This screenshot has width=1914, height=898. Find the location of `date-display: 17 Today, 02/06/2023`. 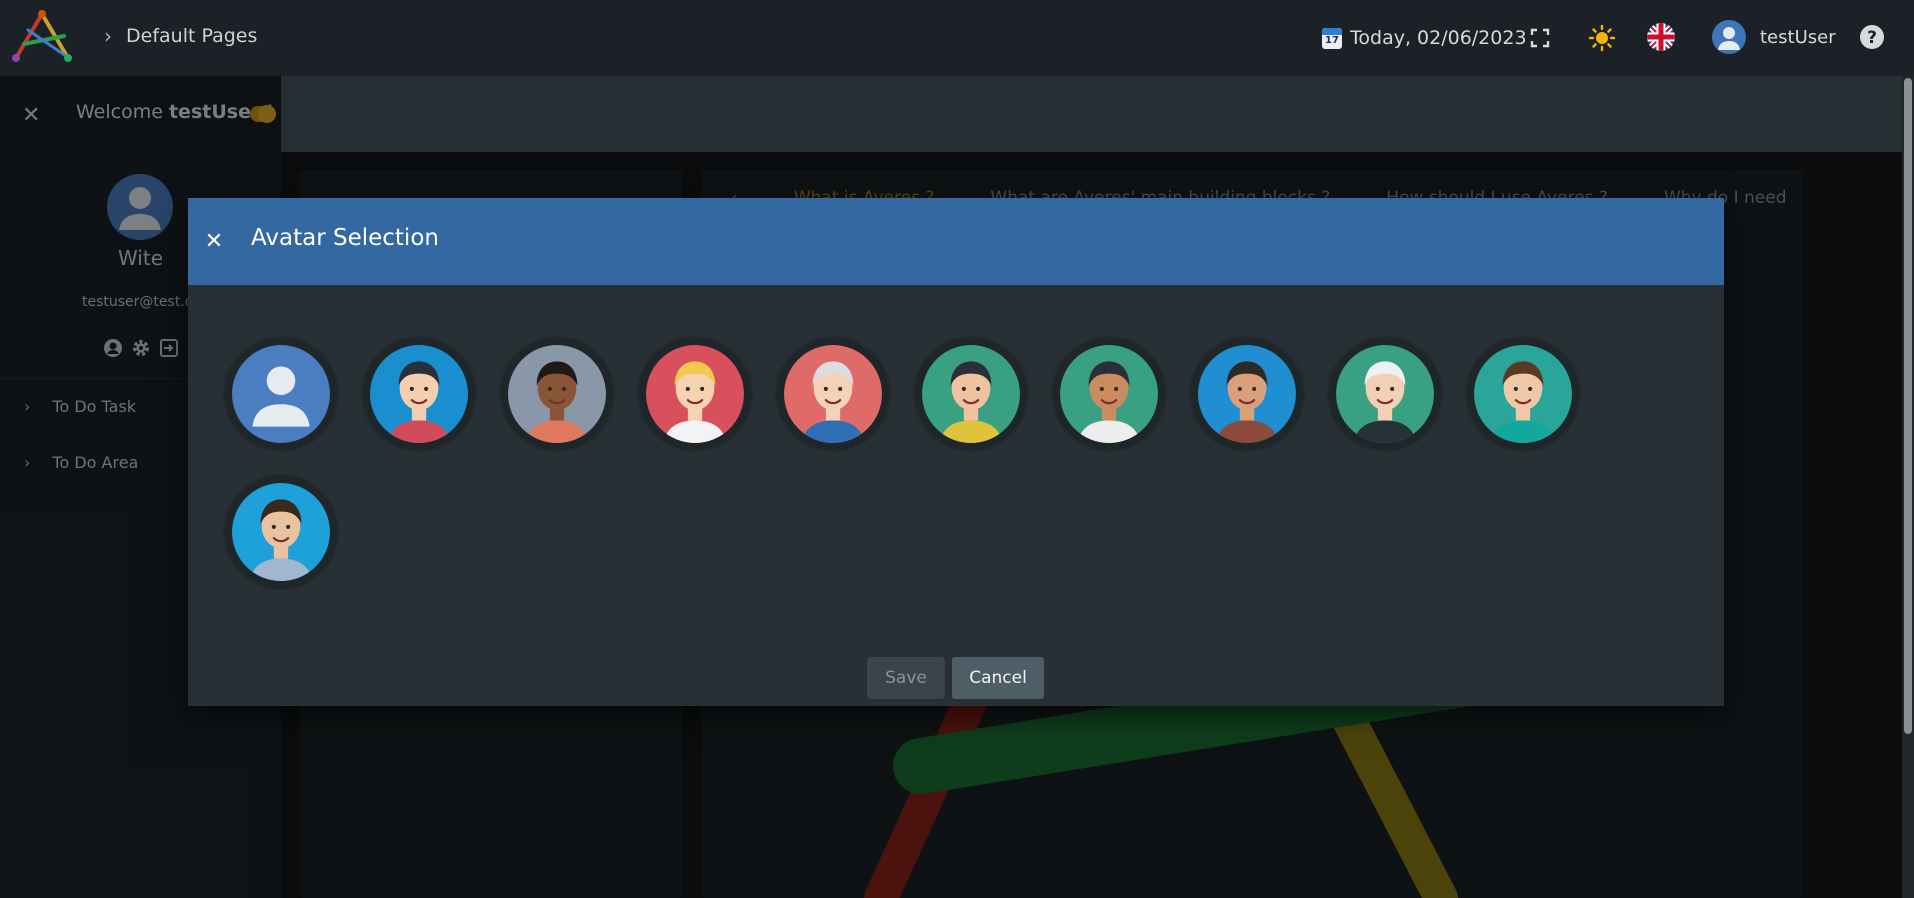

date-display: 17 Today, 02/06/2023 is located at coordinates (1424, 38).